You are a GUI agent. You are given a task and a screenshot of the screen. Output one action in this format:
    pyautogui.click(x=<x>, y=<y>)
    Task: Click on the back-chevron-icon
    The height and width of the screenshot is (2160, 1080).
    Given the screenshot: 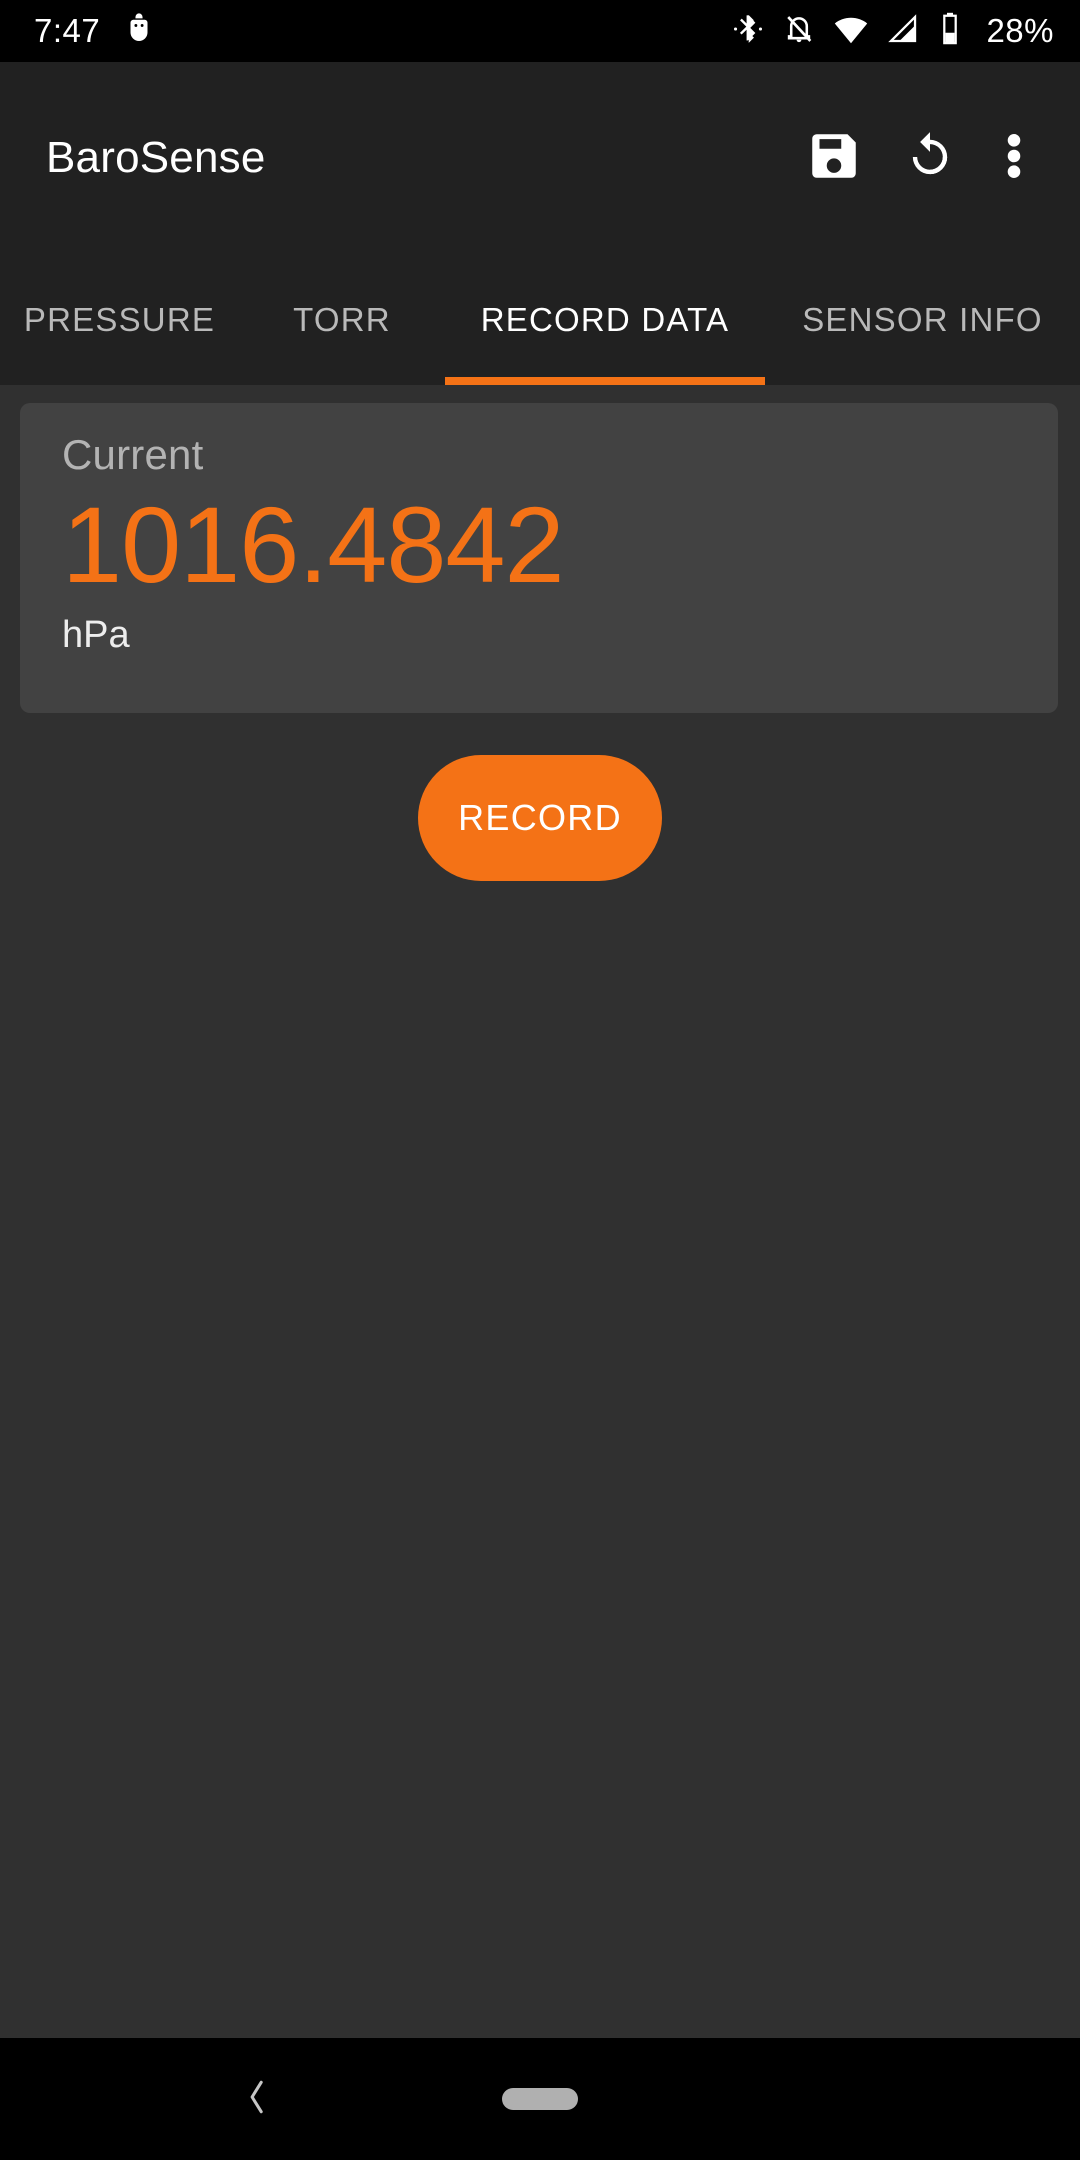 What is the action you would take?
    pyautogui.click(x=256, y=2099)
    